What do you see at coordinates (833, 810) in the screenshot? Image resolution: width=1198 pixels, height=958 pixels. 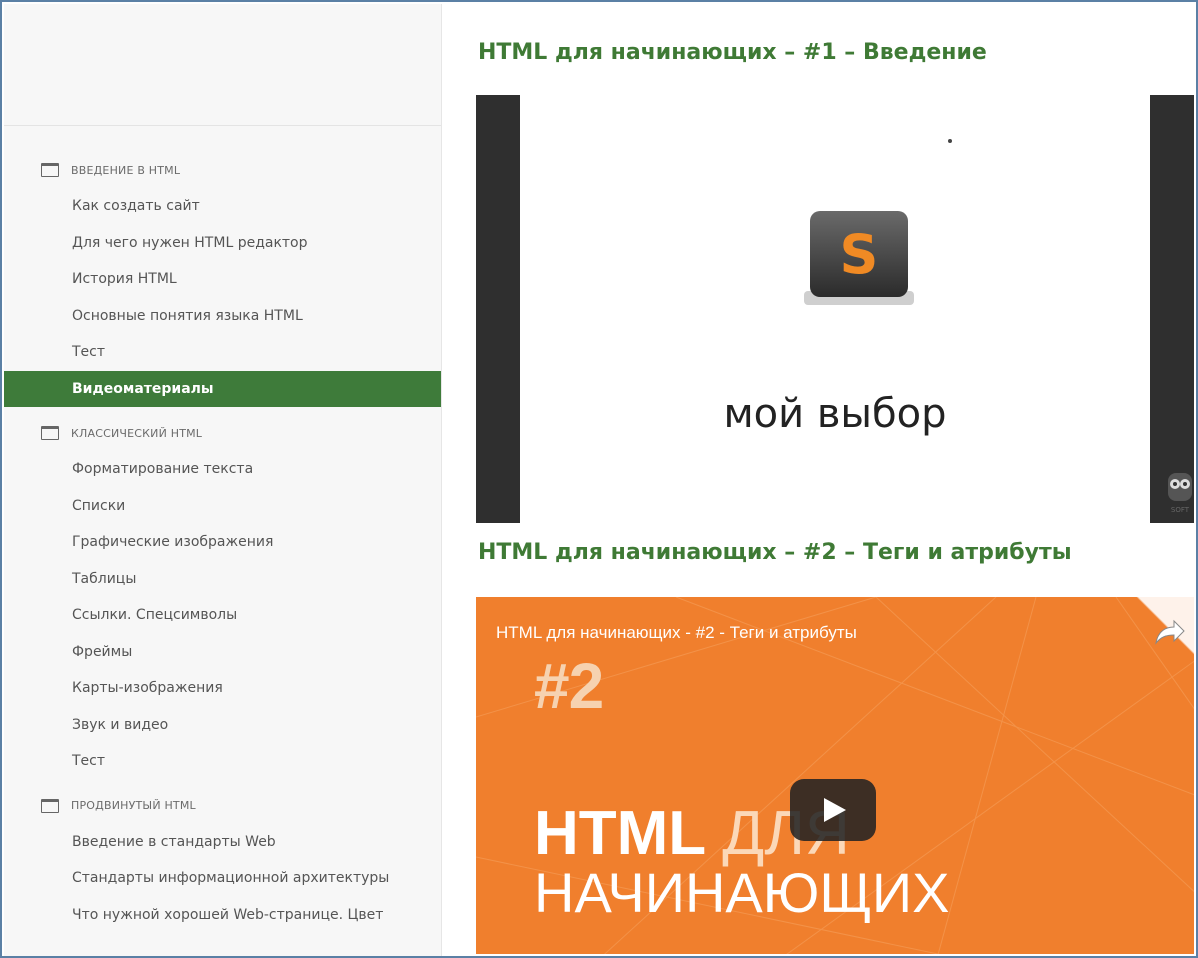 I see `play-icon` at bounding box center [833, 810].